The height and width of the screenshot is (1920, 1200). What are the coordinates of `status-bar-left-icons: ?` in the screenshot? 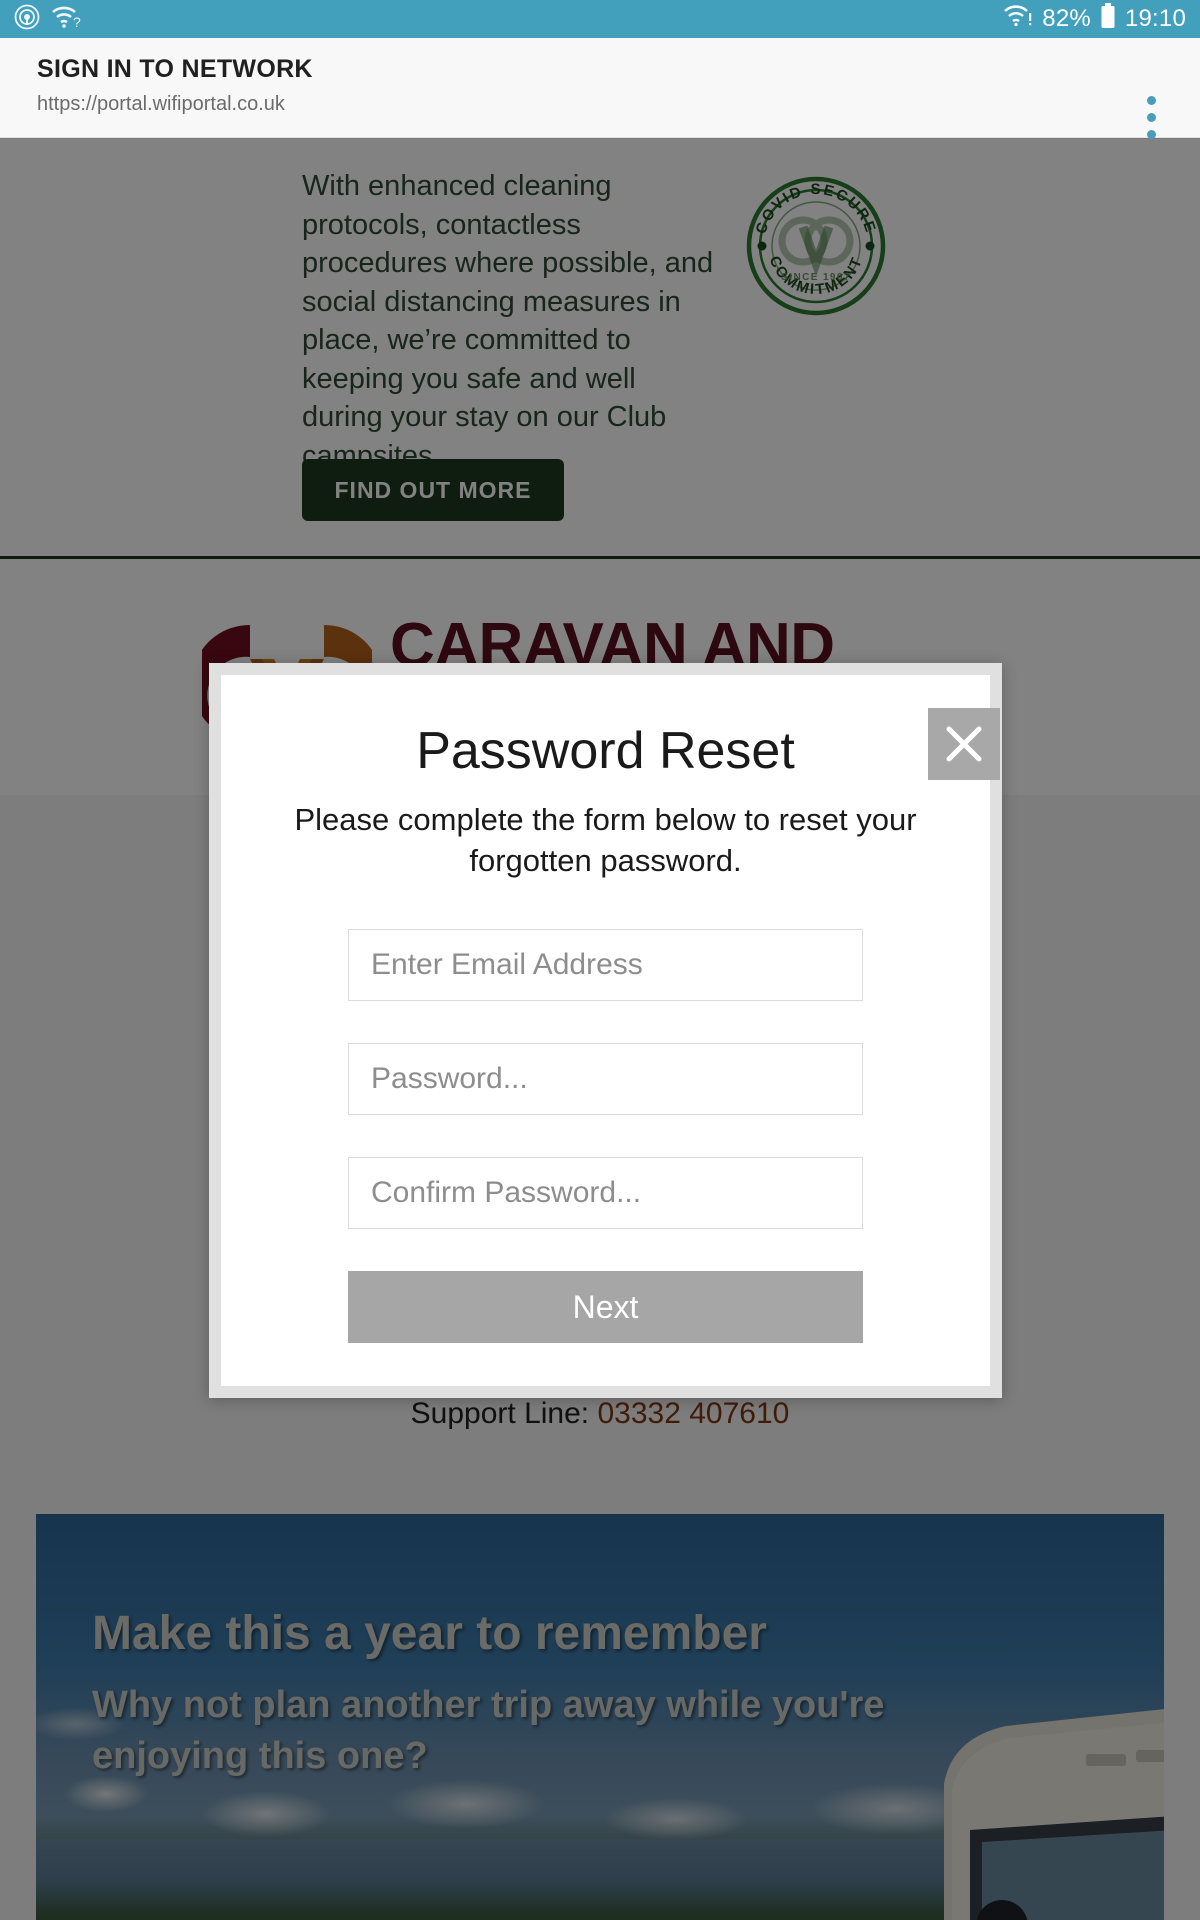 It's located at (48, 19).